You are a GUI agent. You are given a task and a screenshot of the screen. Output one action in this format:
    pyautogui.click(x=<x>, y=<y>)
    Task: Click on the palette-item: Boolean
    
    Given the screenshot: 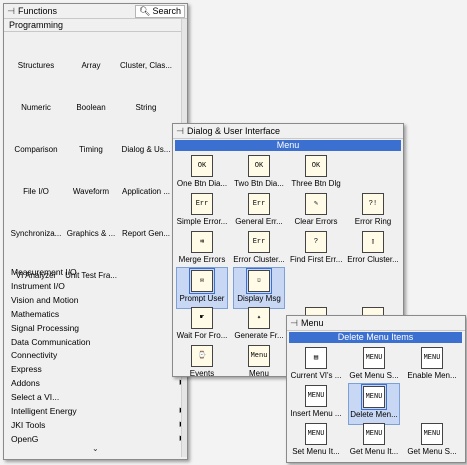 What is the action you would take?
    pyautogui.click(x=91, y=98)
    